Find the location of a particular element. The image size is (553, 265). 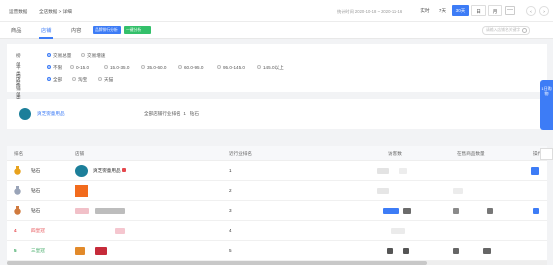

active-tab-underline is located at coordinates (46, 38).